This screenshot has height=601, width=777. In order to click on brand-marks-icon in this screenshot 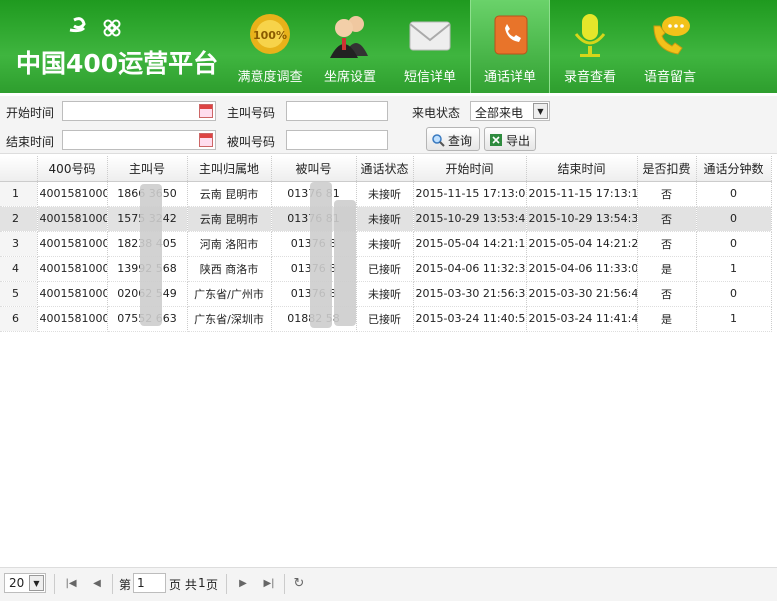, I will do `click(95, 27)`.